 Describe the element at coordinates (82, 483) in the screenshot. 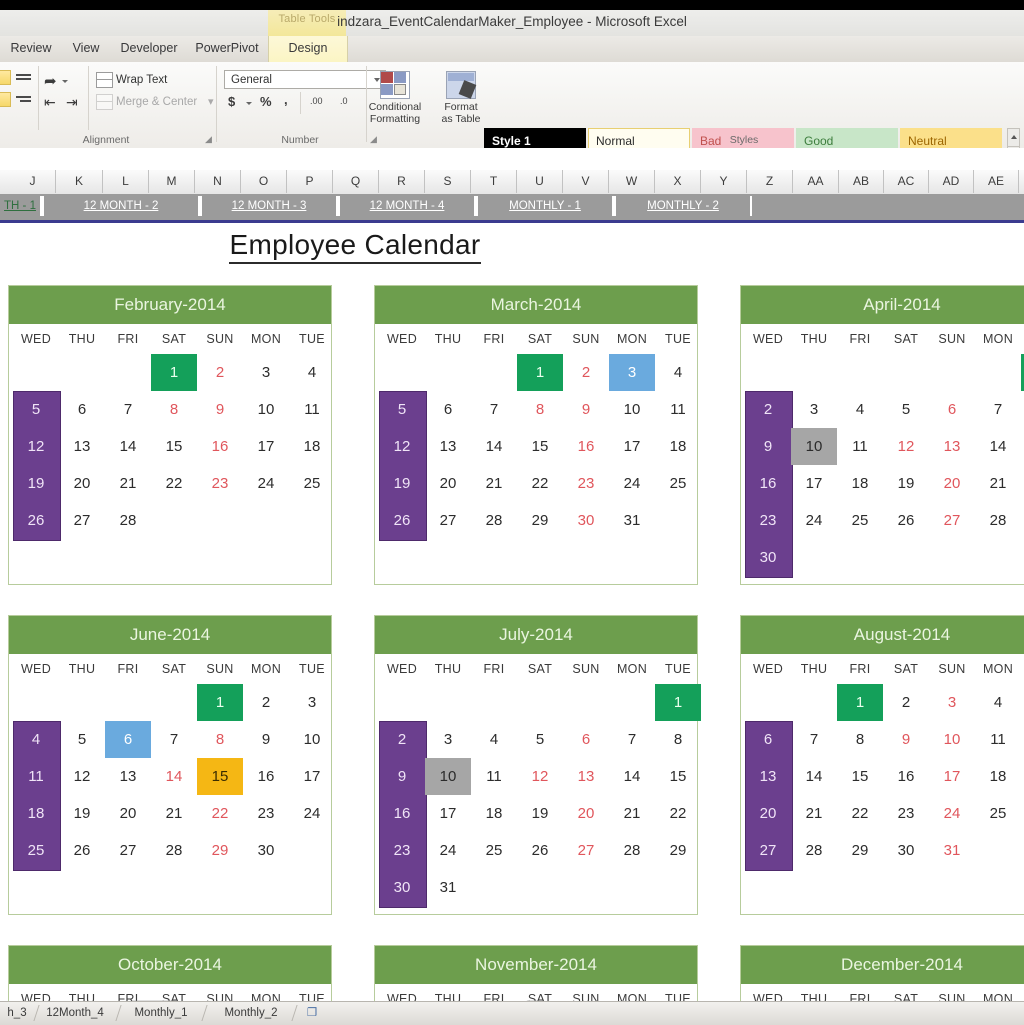

I see `calendar-day-cell: 20` at that location.